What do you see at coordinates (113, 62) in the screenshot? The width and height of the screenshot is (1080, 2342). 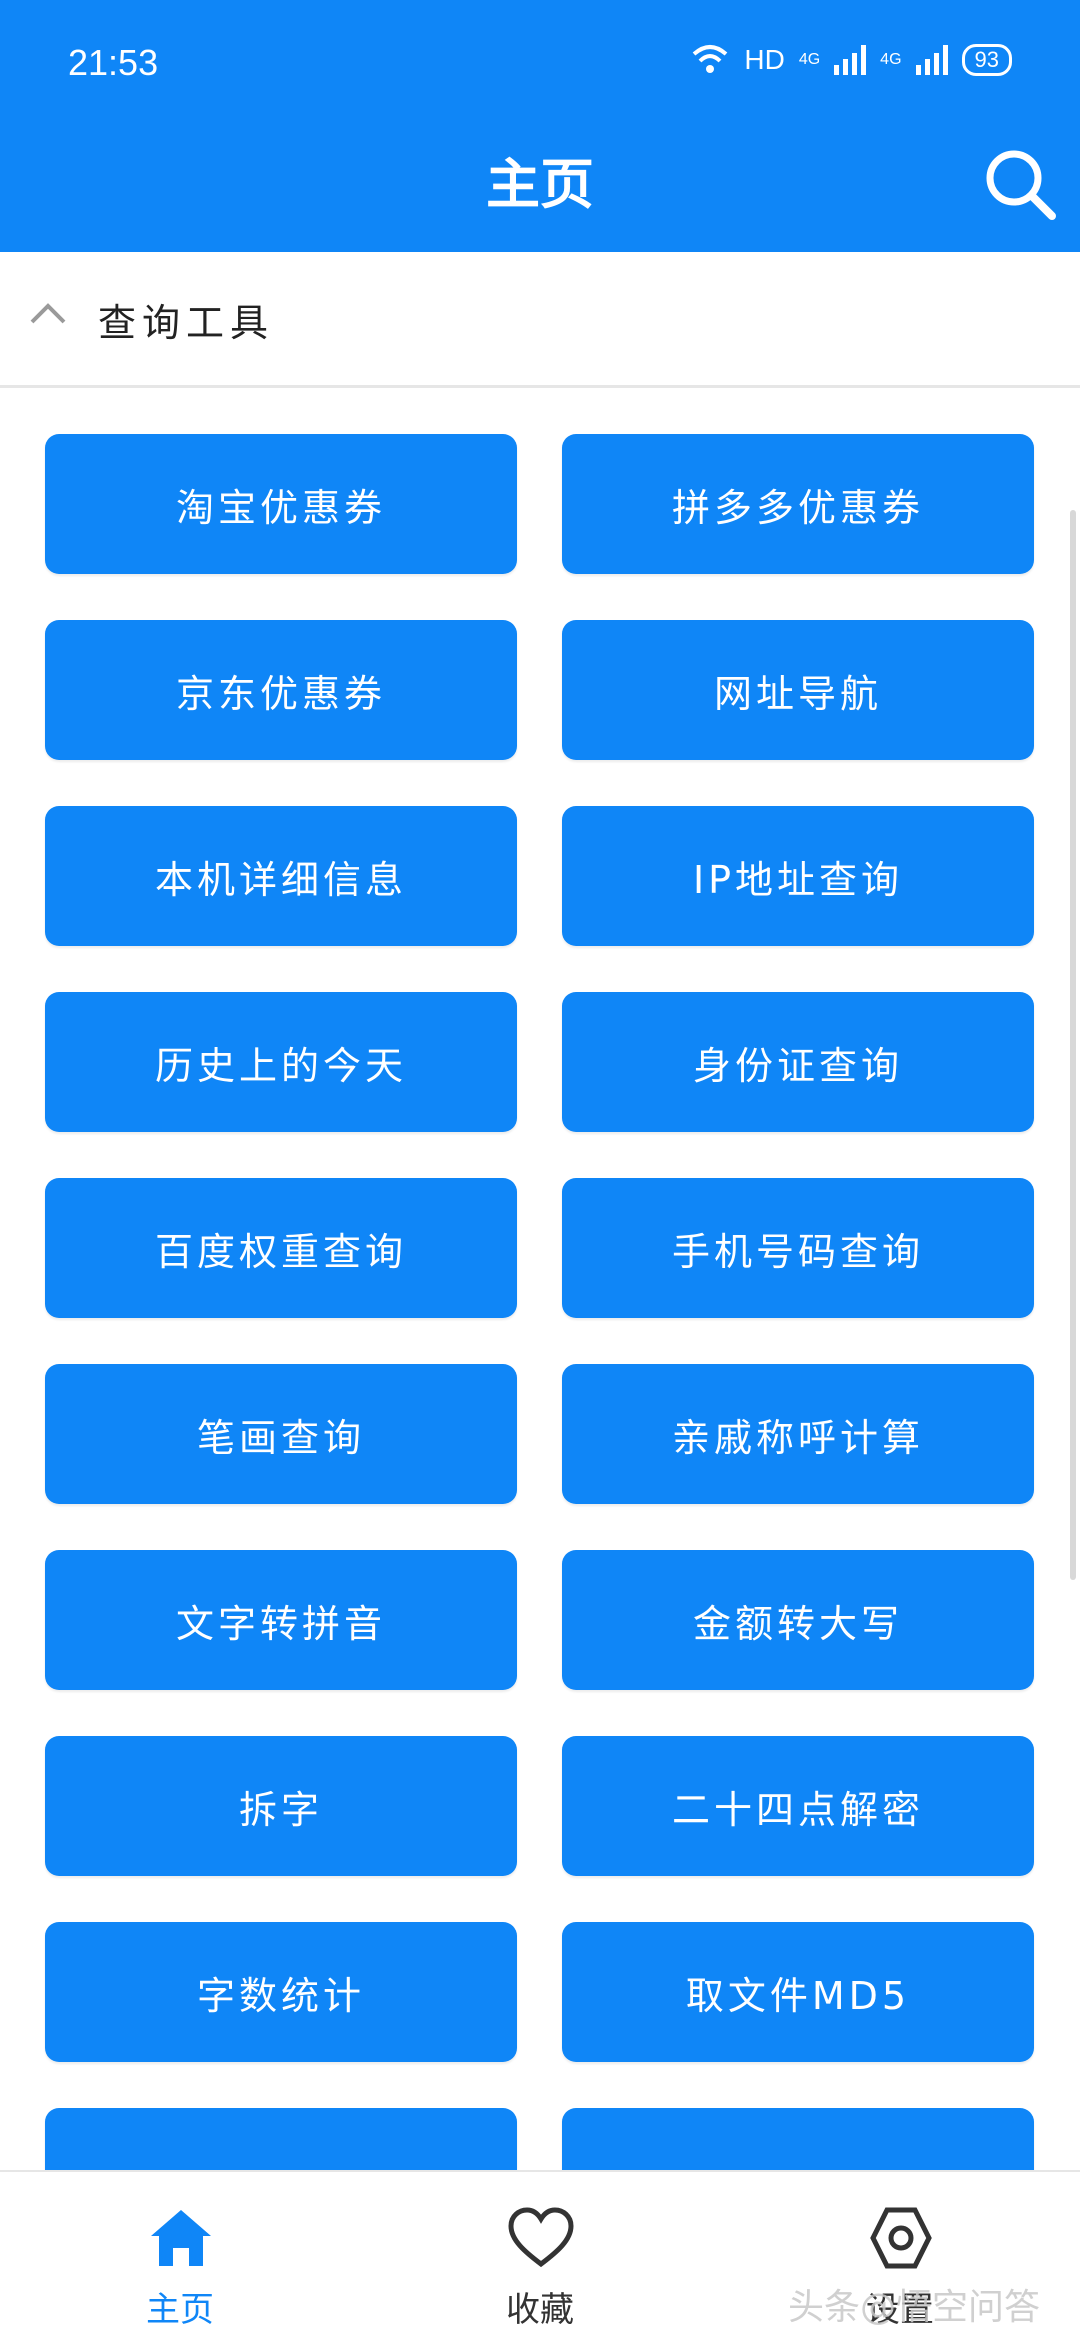 I see `status-time: 21:53` at bounding box center [113, 62].